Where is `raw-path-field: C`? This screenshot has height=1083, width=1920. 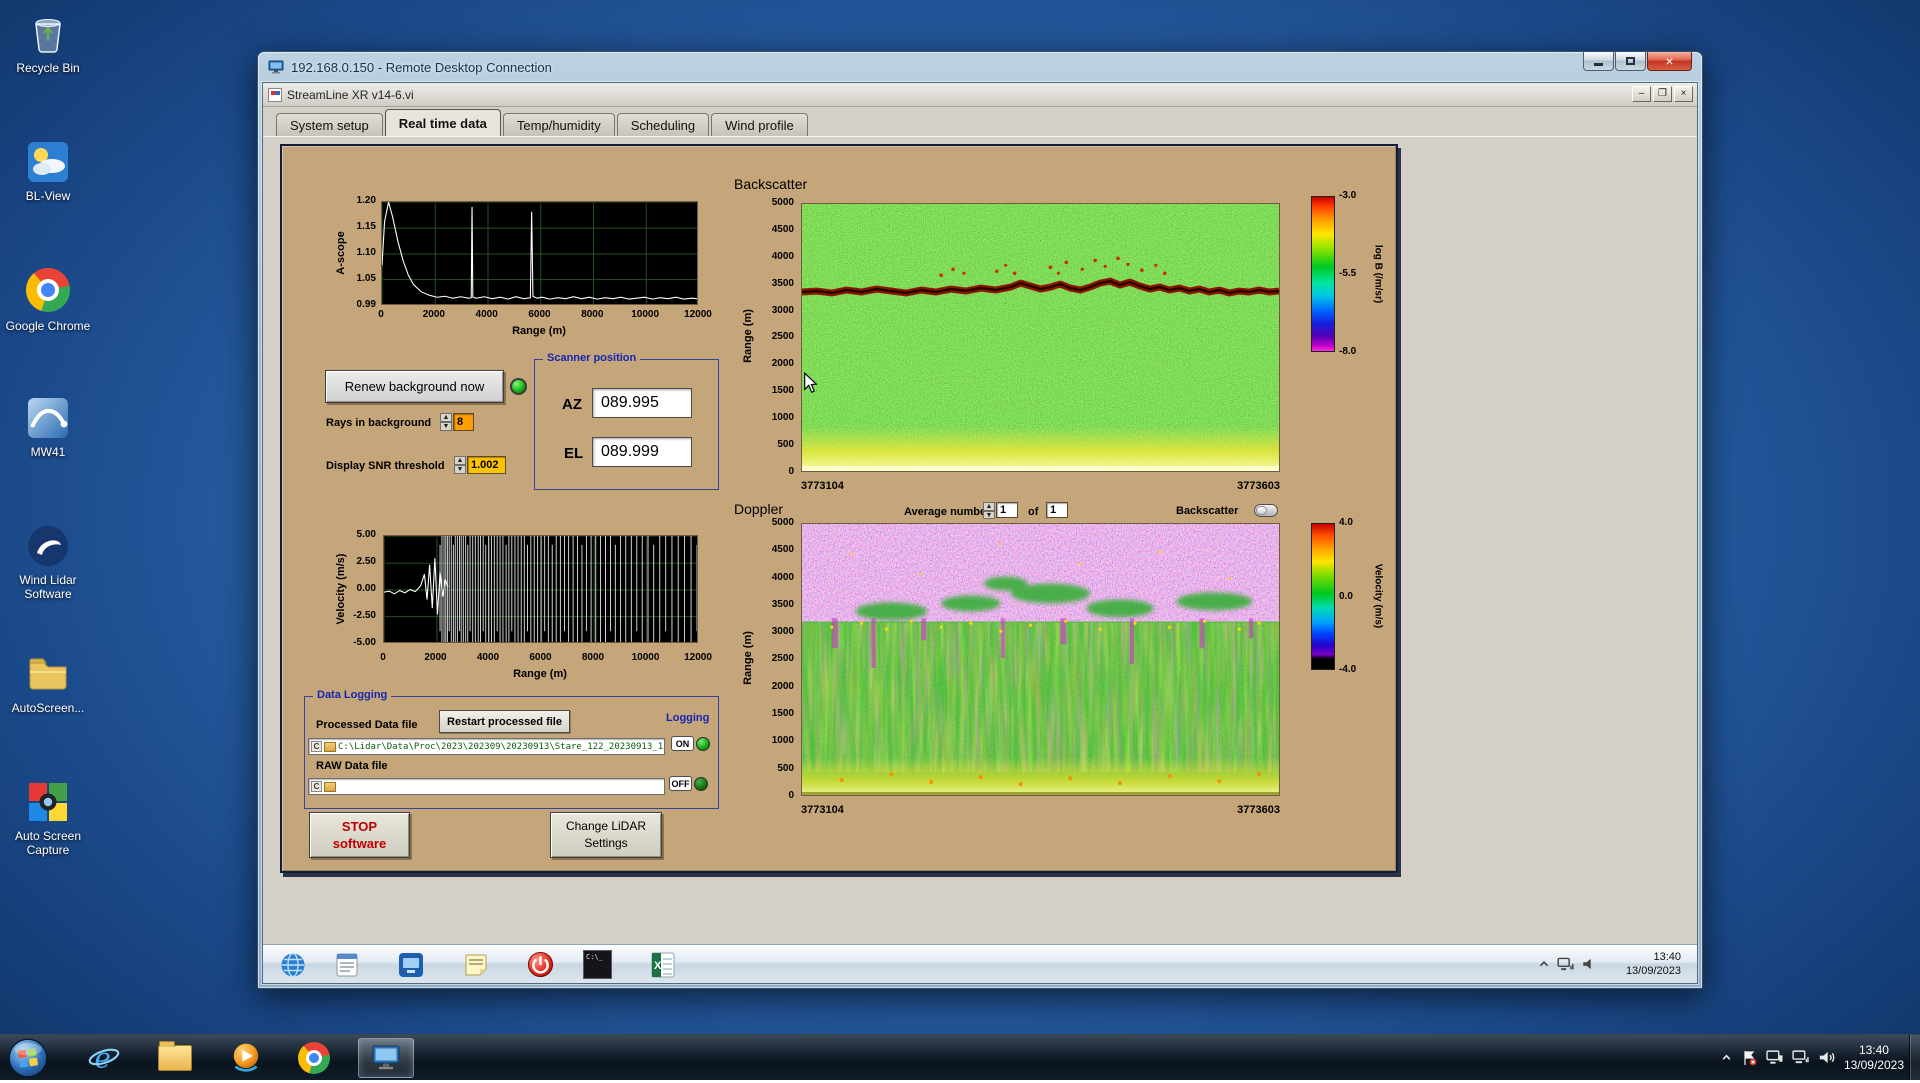 raw-path-field: C is located at coordinates (486, 786).